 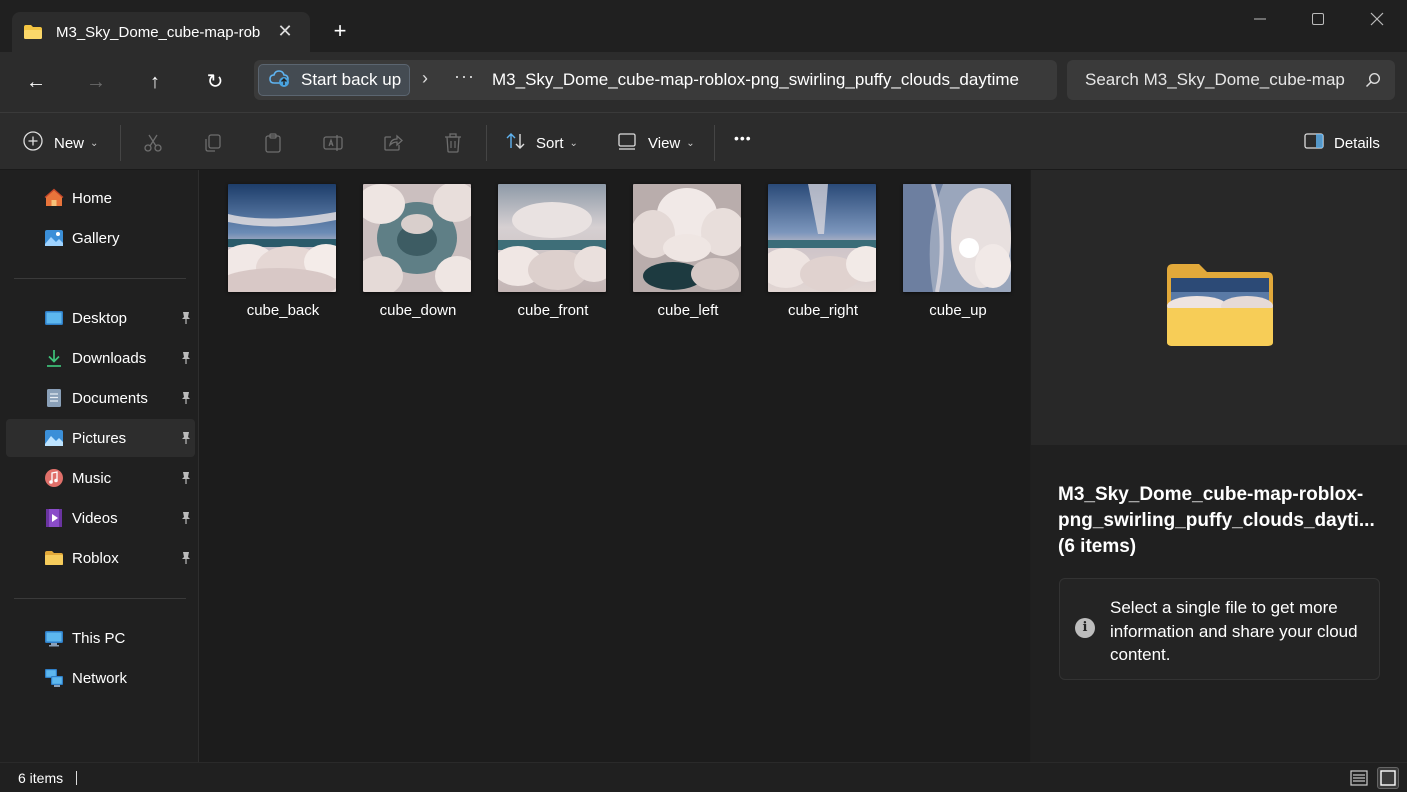 What do you see at coordinates (215, 82) in the screenshot?
I see `refresh-button: ↻` at bounding box center [215, 82].